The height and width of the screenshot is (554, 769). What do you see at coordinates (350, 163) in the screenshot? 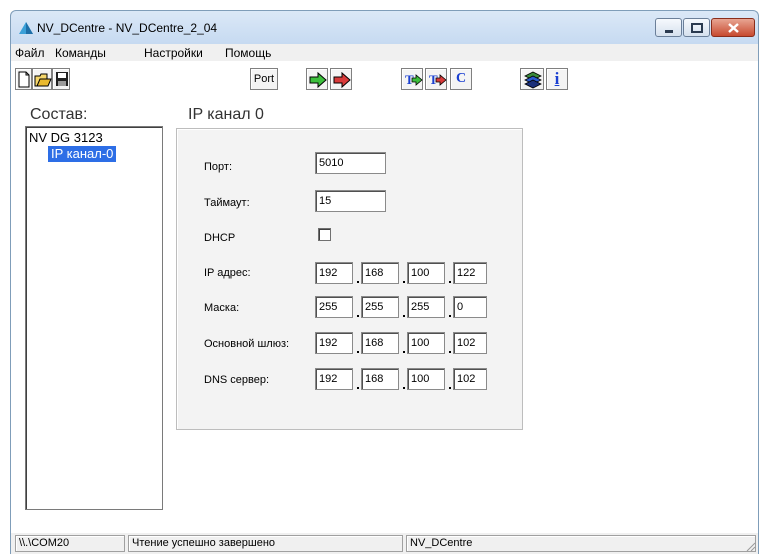
I see `port-field: 5010` at bounding box center [350, 163].